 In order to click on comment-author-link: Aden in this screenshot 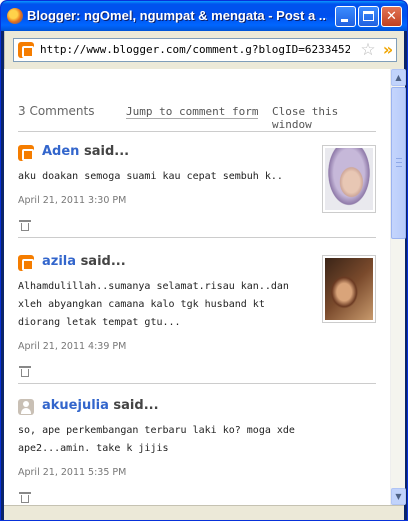, I will do `click(60, 151)`.